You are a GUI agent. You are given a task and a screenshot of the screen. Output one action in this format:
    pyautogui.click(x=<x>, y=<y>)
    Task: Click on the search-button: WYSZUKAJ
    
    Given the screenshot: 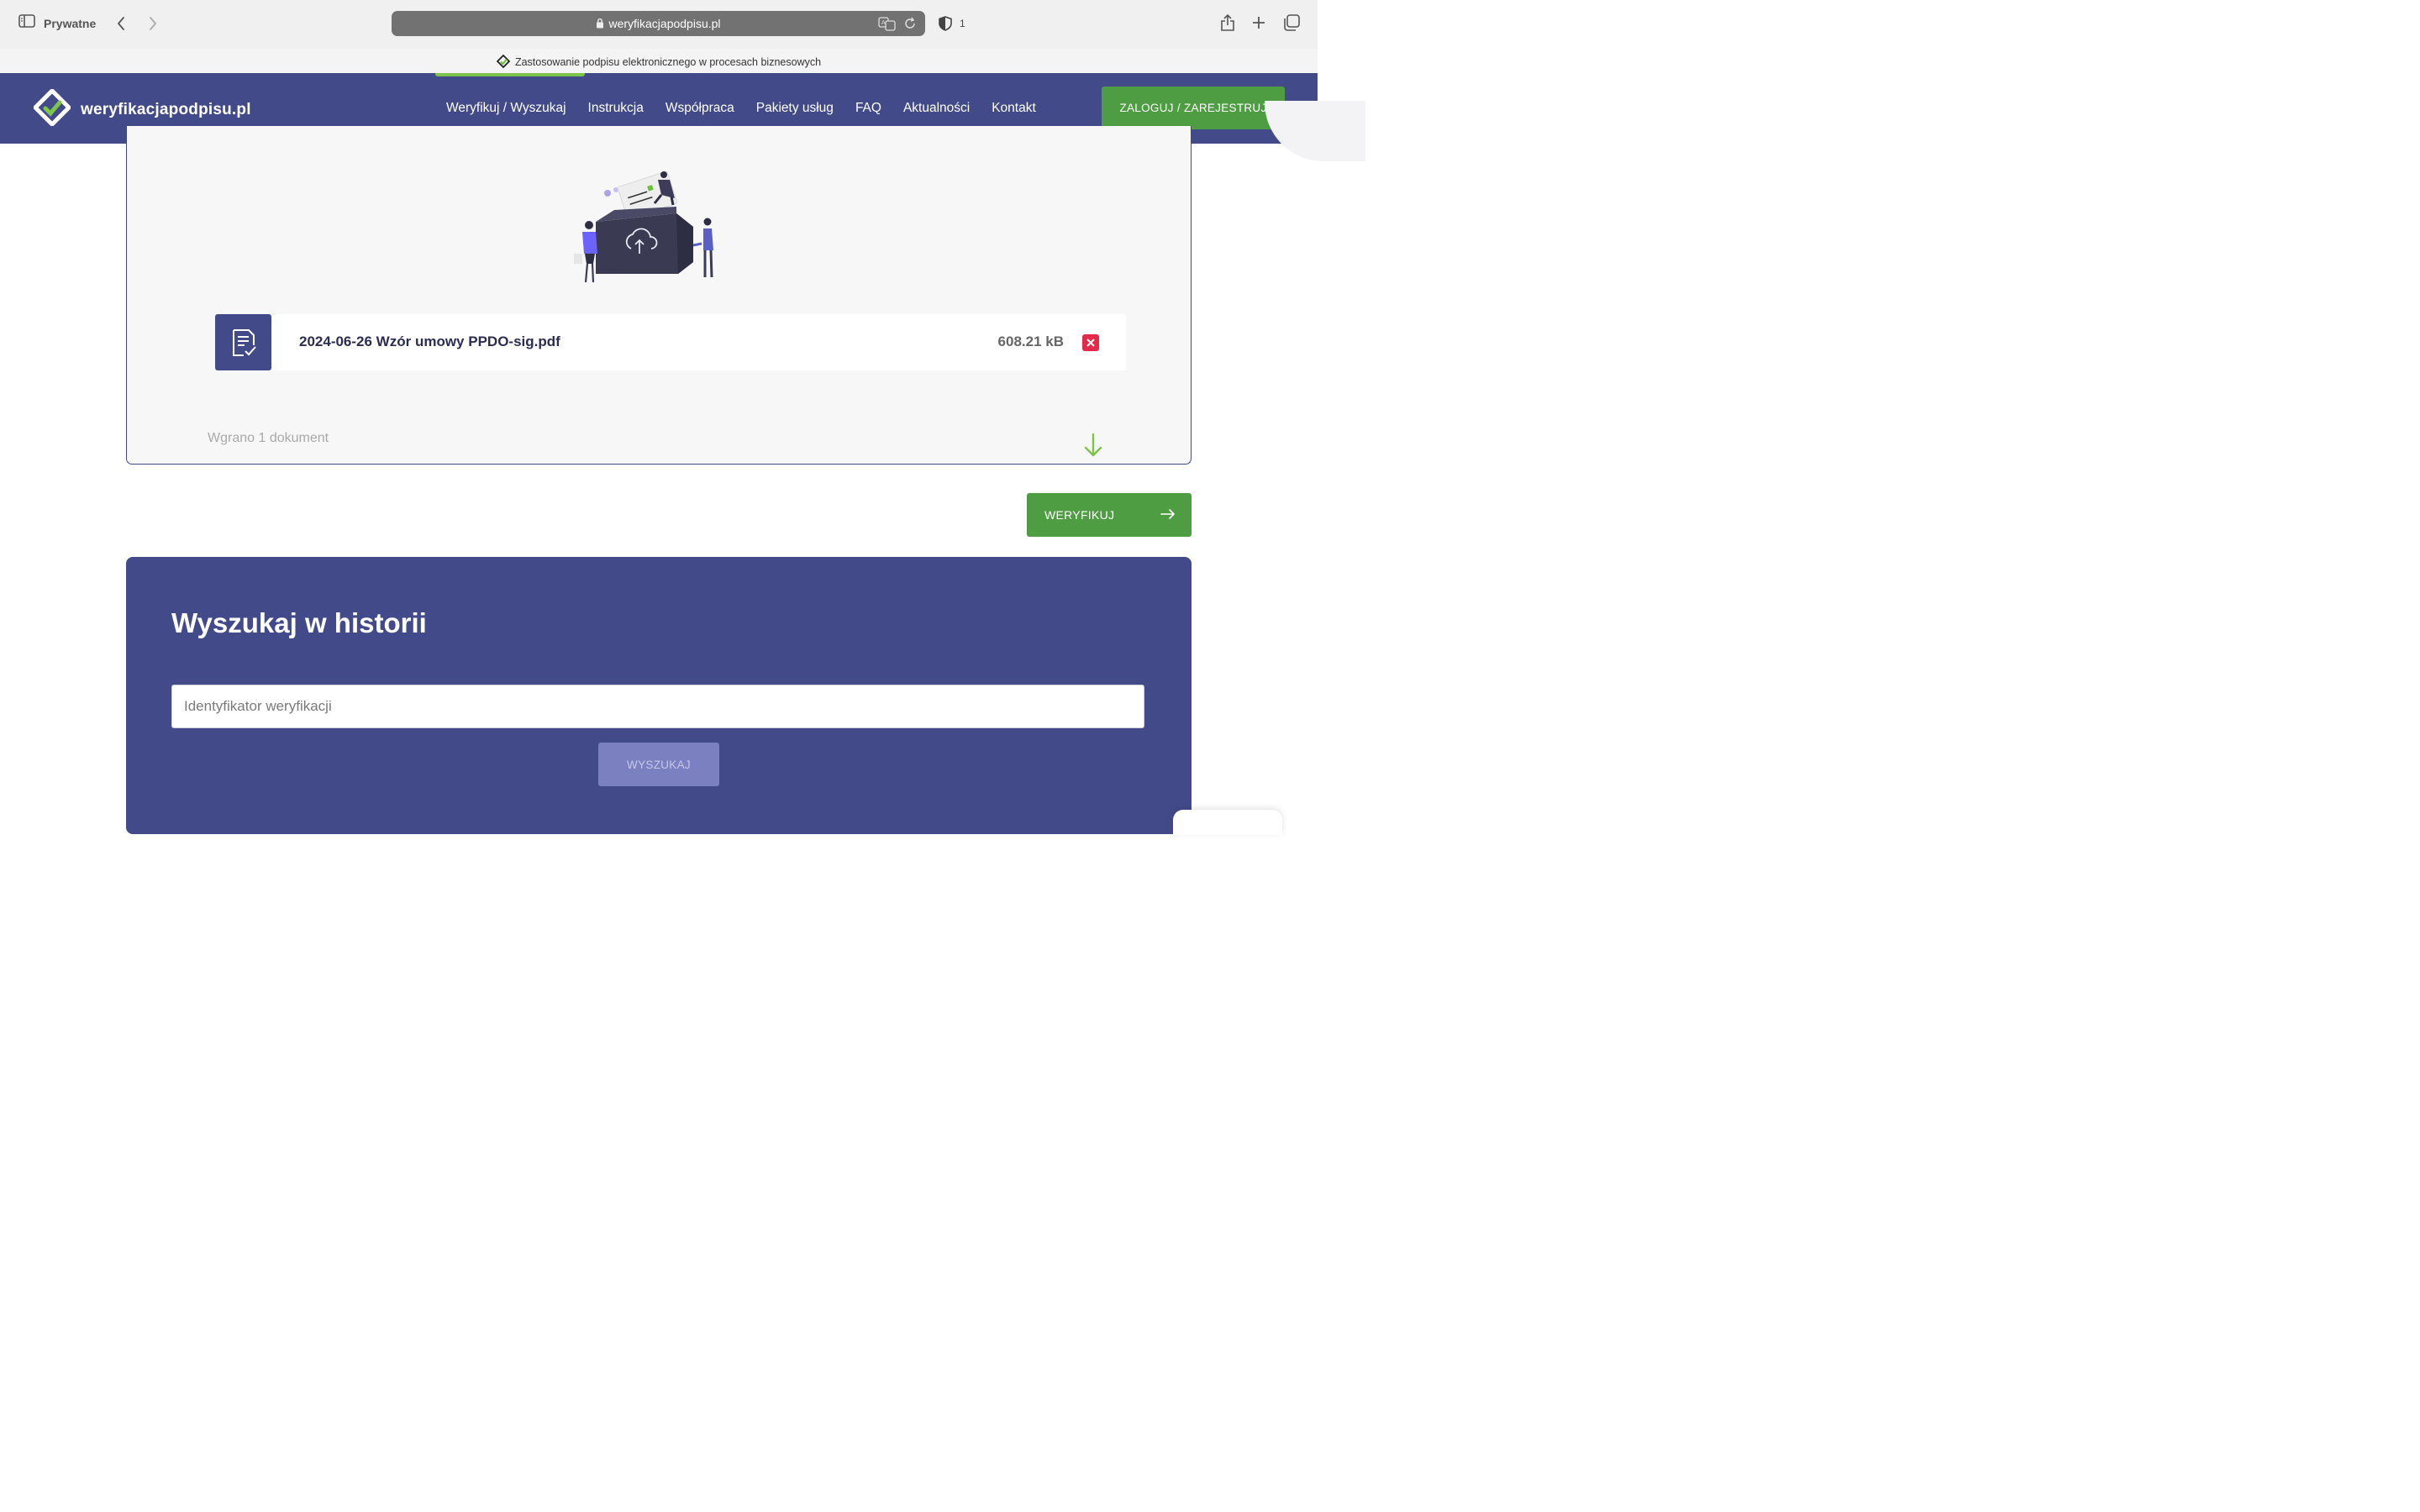 What is the action you would take?
    pyautogui.click(x=658, y=764)
    